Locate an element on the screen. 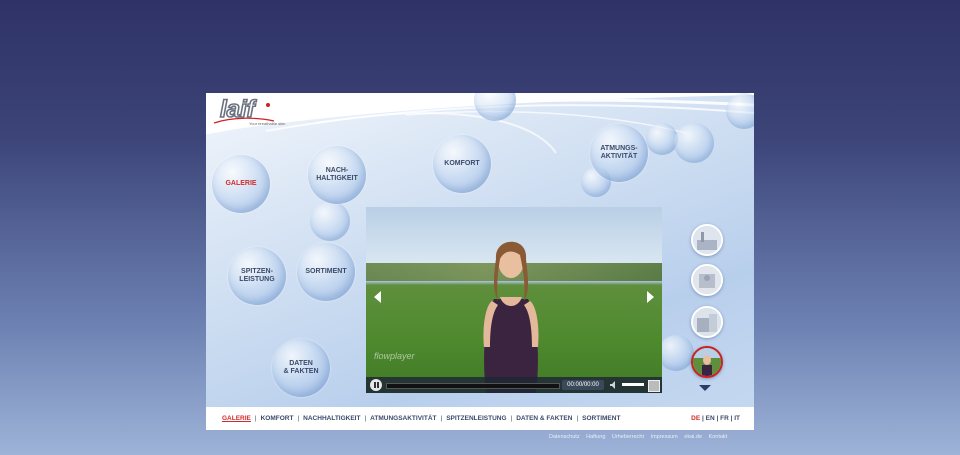 Image resolution: width=960 pixels, height=455 pixels. lang-it: IT is located at coordinates (737, 418).